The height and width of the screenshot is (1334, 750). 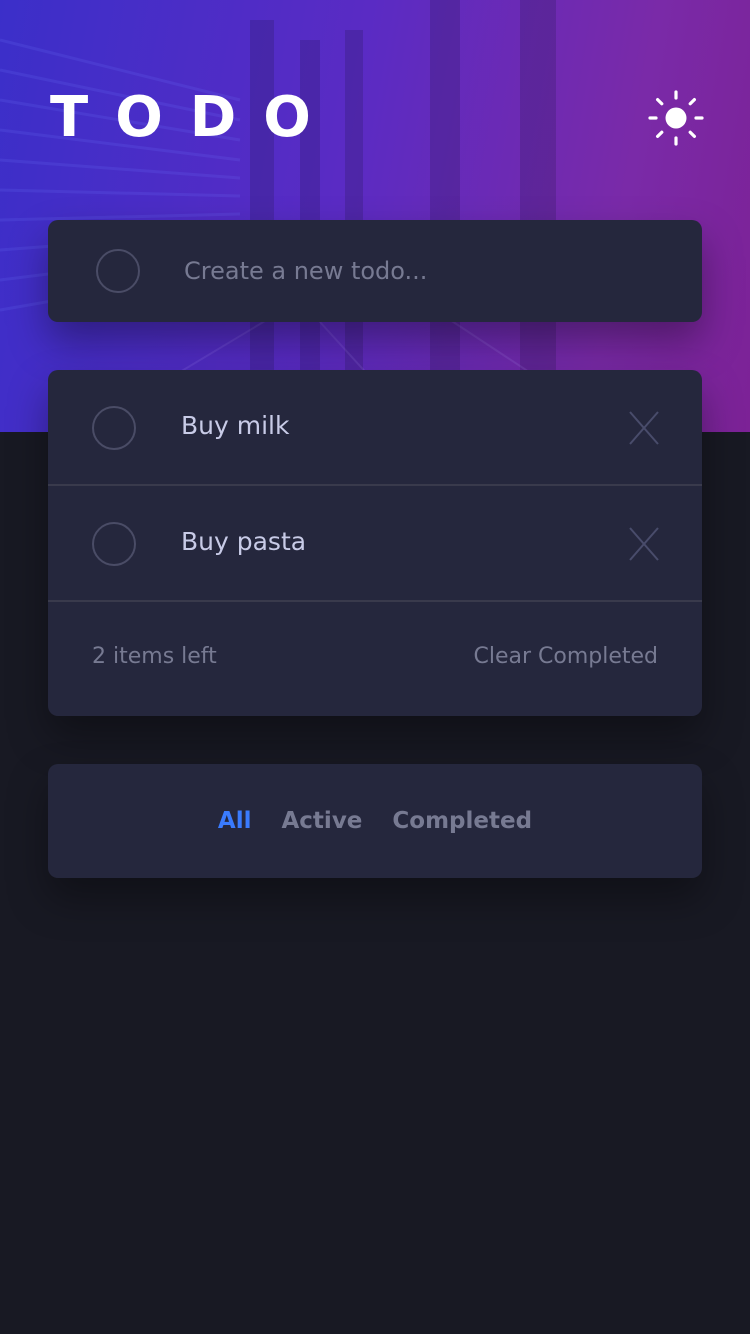 I want to click on todo-text: Buy milk, so click(x=235, y=425).